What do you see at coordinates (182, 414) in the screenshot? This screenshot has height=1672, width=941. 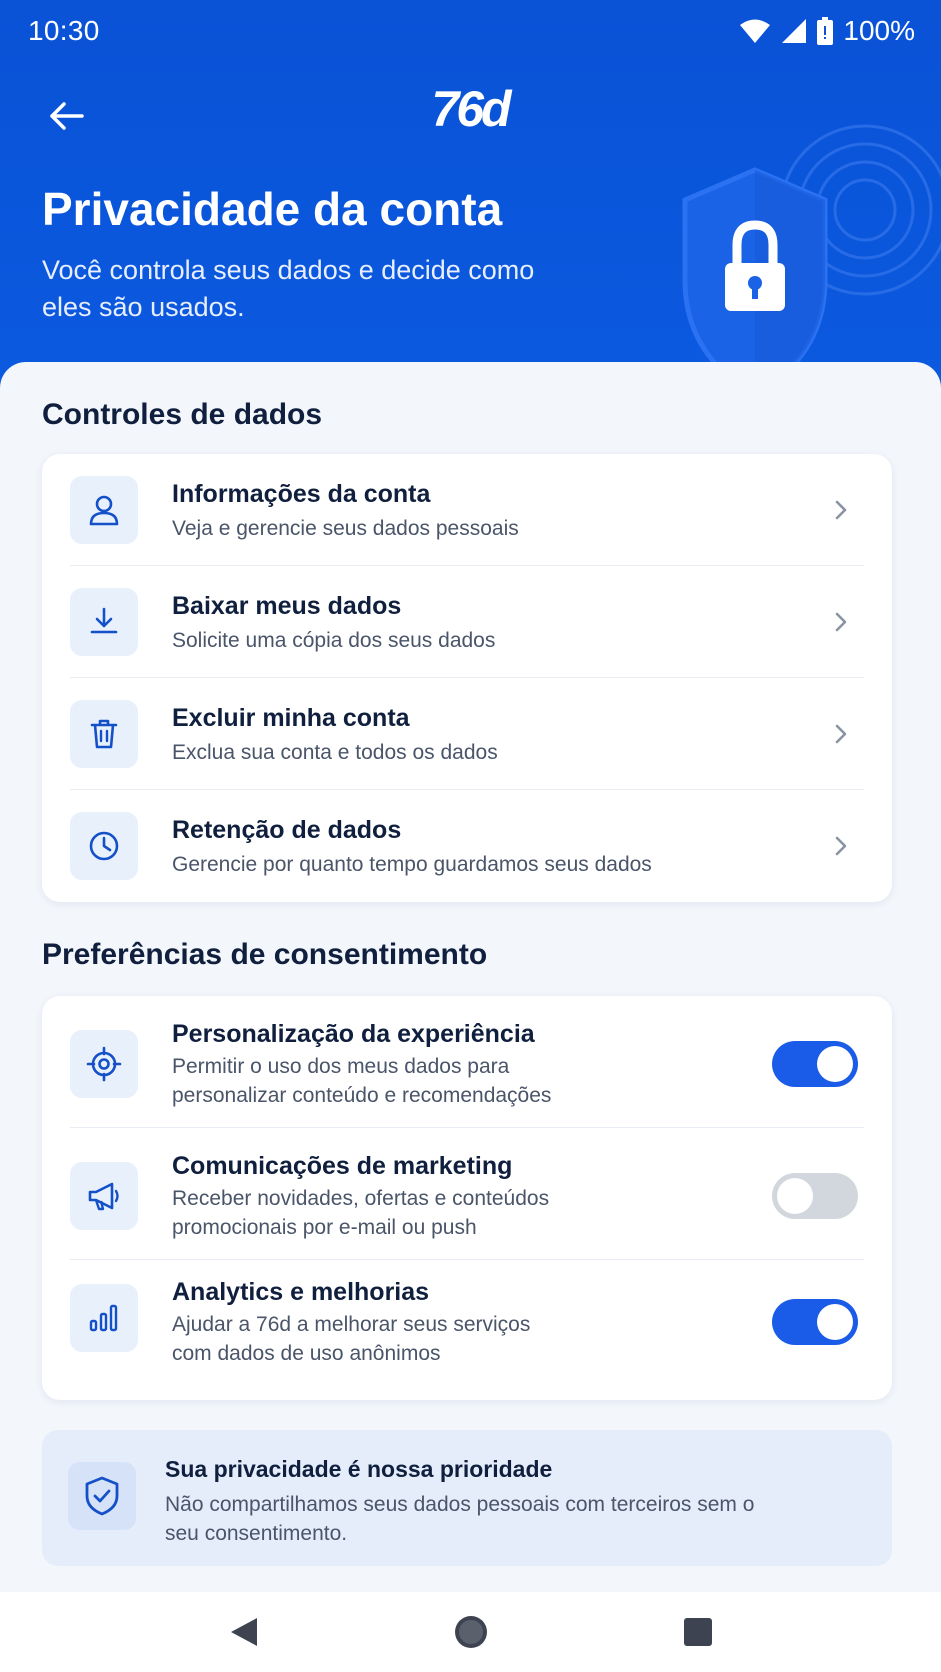 I see `section-title-data-controls: Controles de dados` at bounding box center [182, 414].